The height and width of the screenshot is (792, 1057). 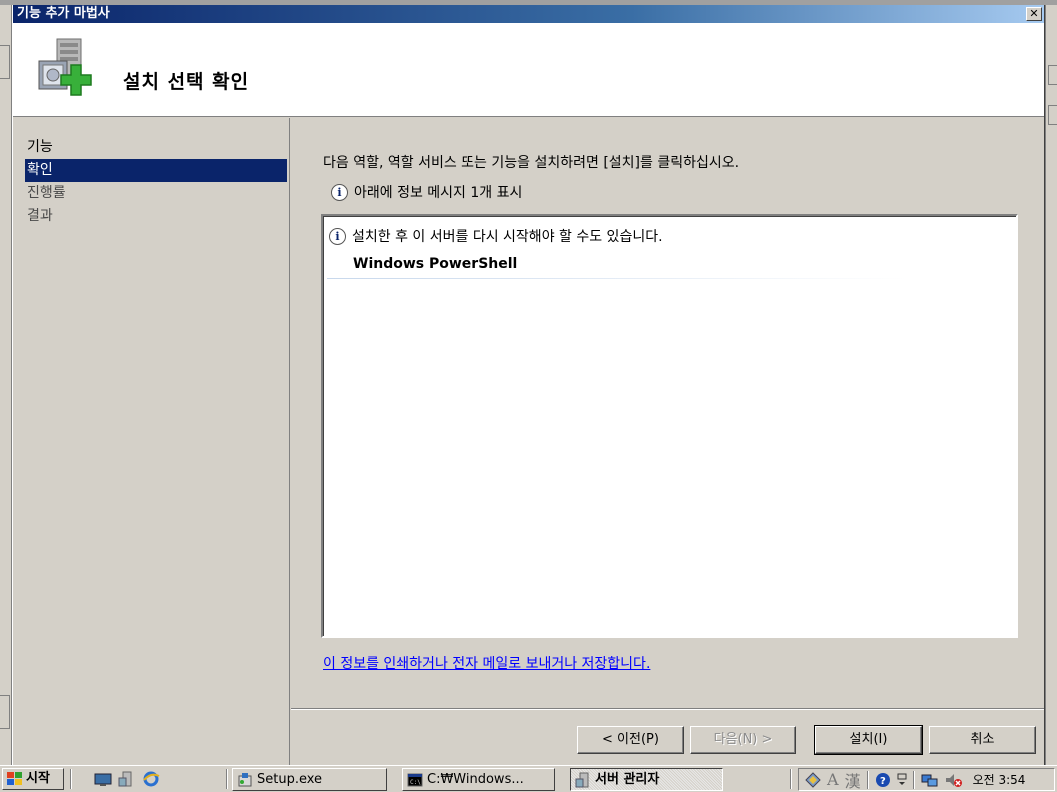 I want to click on svg-text: C:\, so click(x=415, y=782).